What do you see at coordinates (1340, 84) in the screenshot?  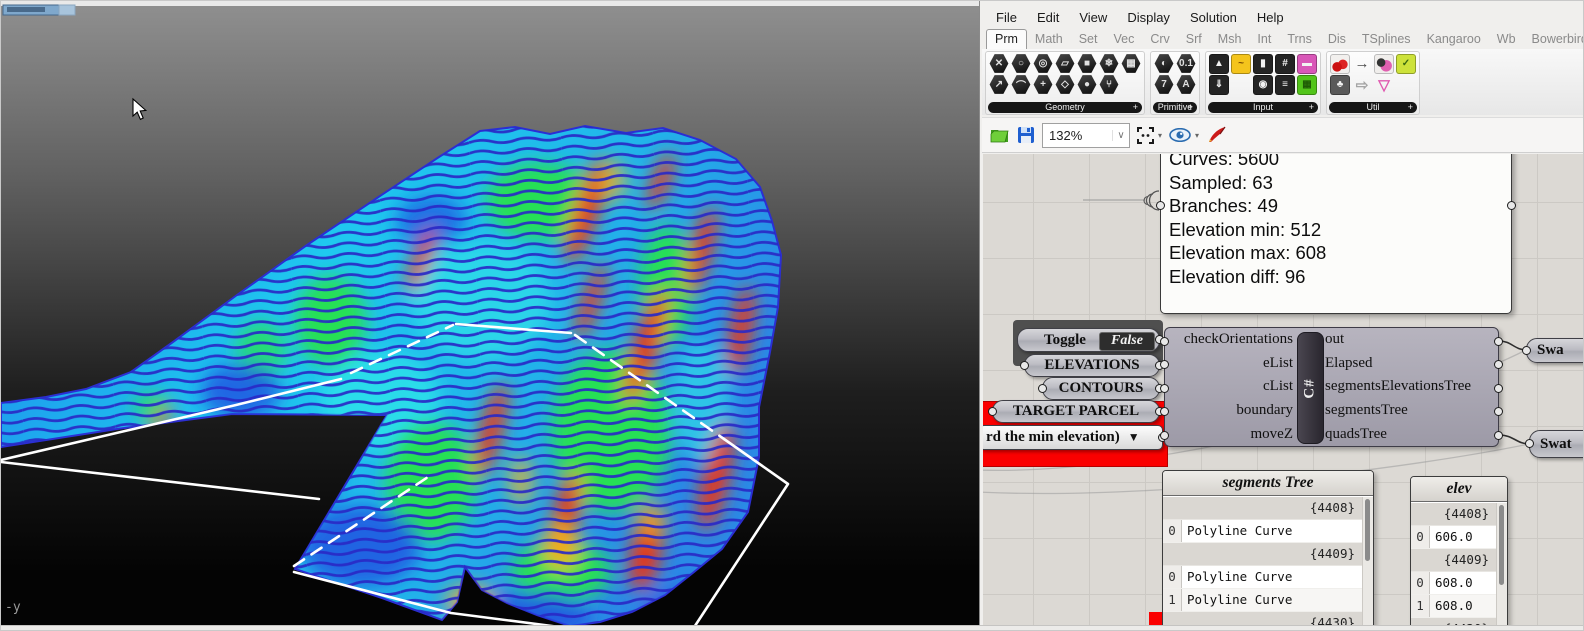 I see `component-icon: ♣` at bounding box center [1340, 84].